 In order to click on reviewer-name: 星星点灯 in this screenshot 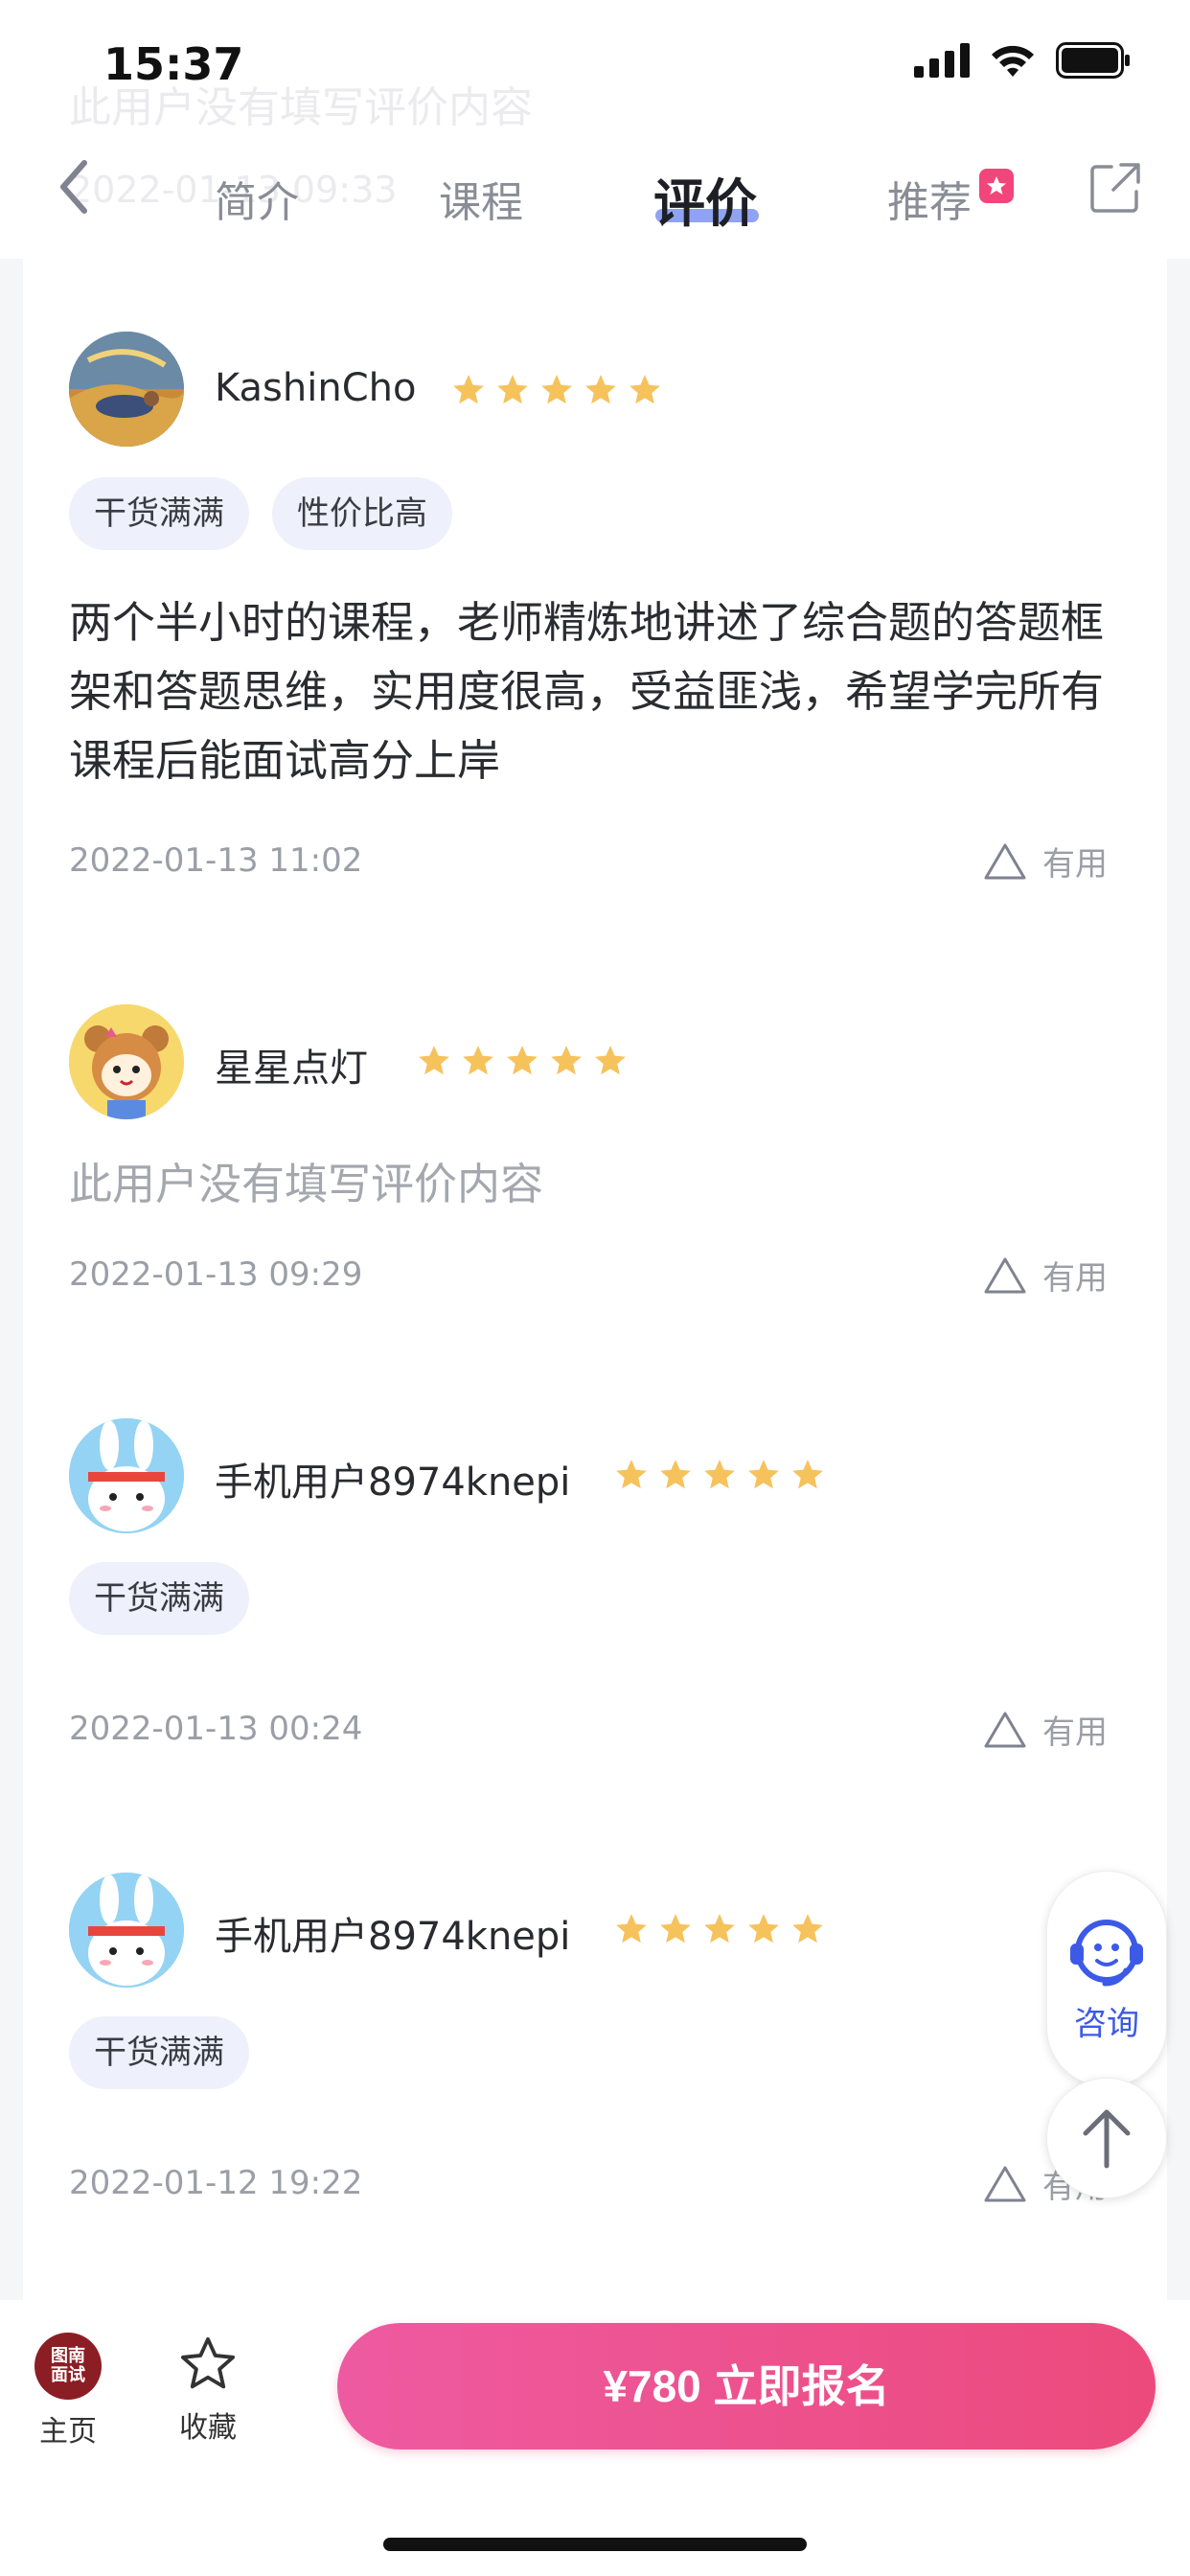, I will do `click(292, 1068)`.